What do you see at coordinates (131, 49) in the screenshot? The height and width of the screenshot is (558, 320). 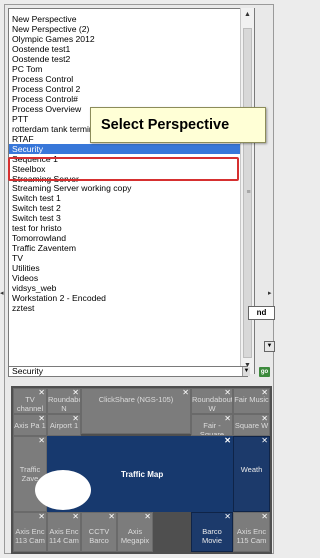 I see `list-item: Oostende test1` at bounding box center [131, 49].